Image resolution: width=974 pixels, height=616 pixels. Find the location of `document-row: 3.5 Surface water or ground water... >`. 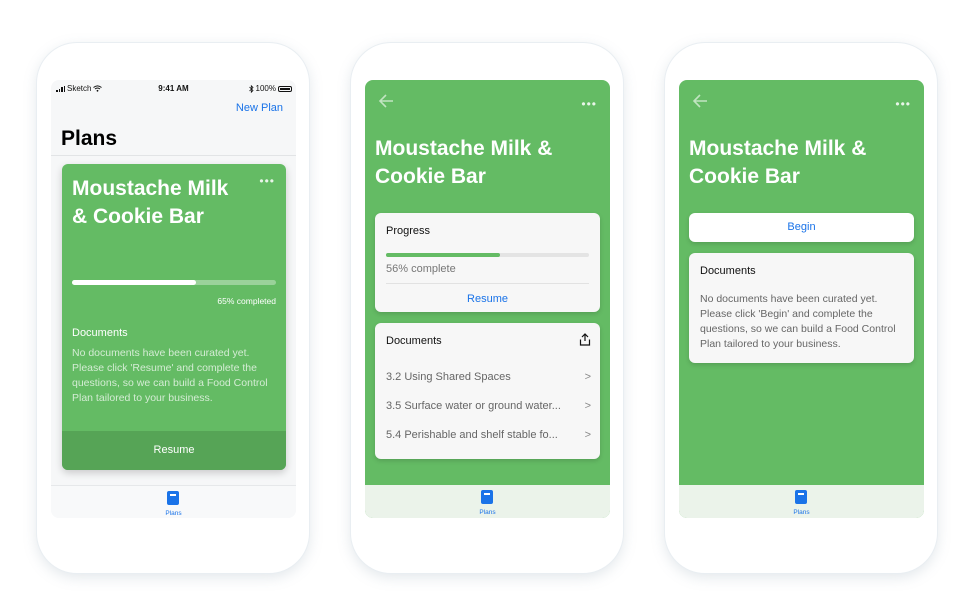

document-row: 3.5 Surface water or ground water... > is located at coordinates (488, 406).